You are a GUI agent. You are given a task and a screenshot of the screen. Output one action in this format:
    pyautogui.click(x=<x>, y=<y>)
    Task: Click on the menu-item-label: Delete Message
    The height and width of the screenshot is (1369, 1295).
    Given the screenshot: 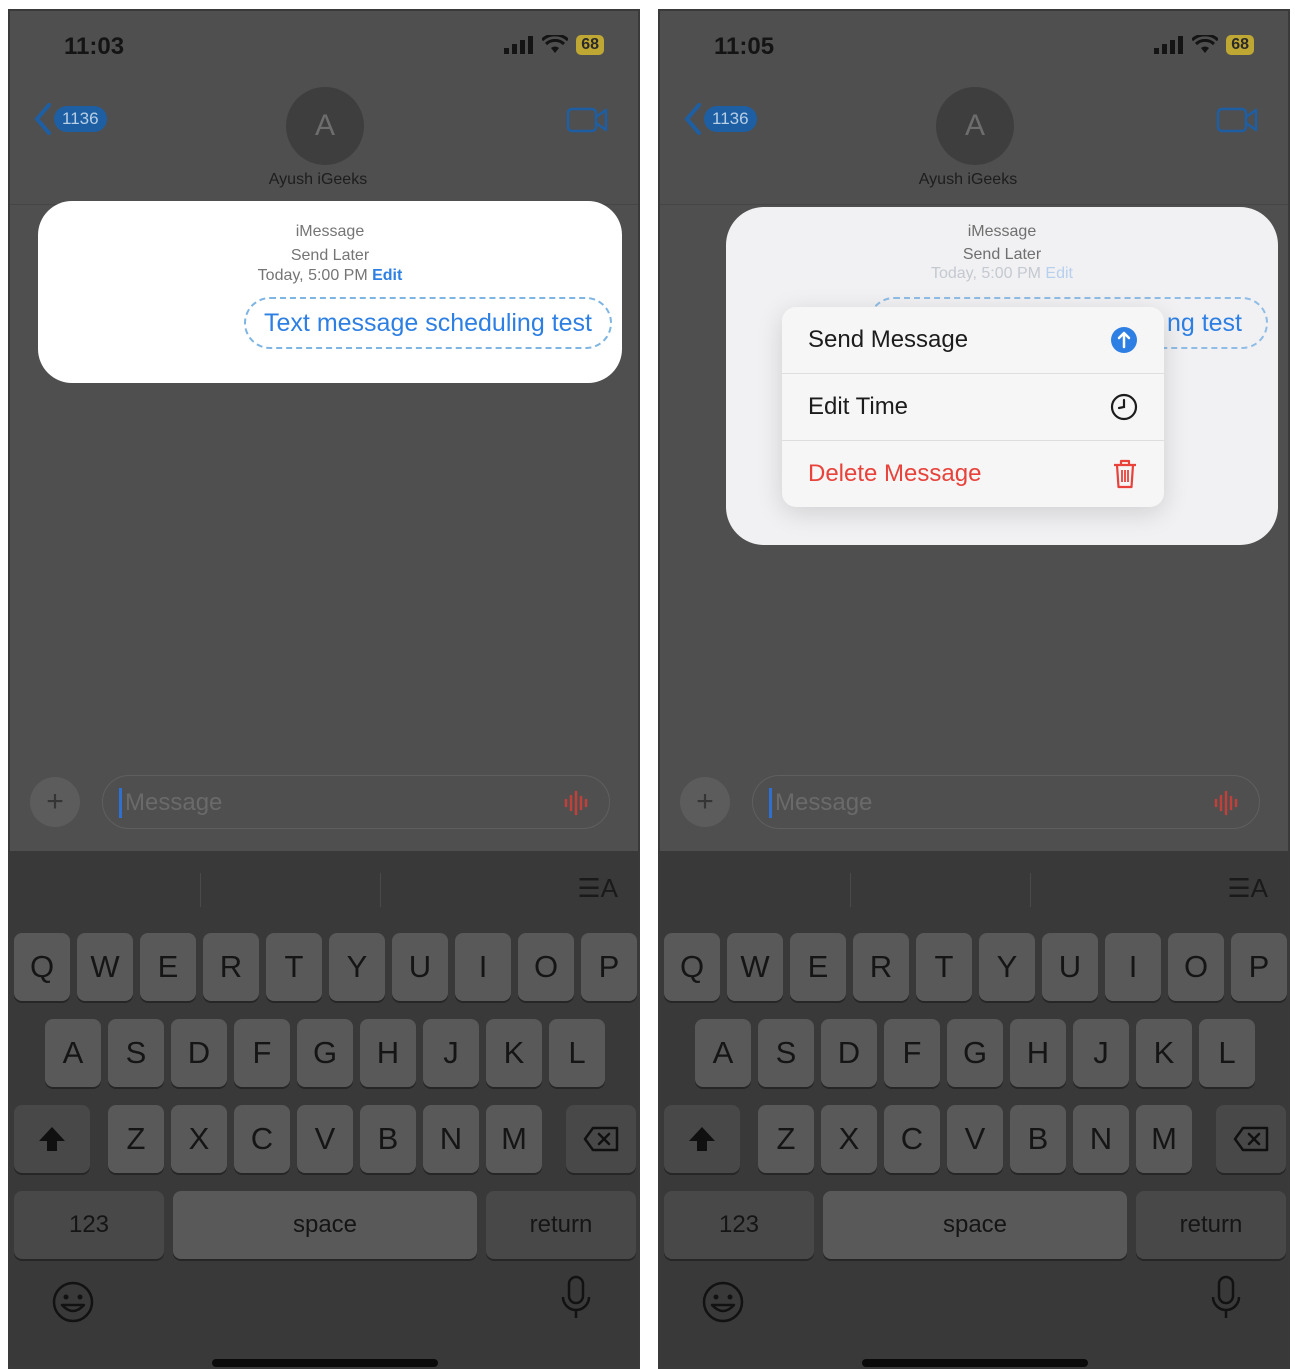 What is the action you would take?
    pyautogui.click(x=895, y=473)
    